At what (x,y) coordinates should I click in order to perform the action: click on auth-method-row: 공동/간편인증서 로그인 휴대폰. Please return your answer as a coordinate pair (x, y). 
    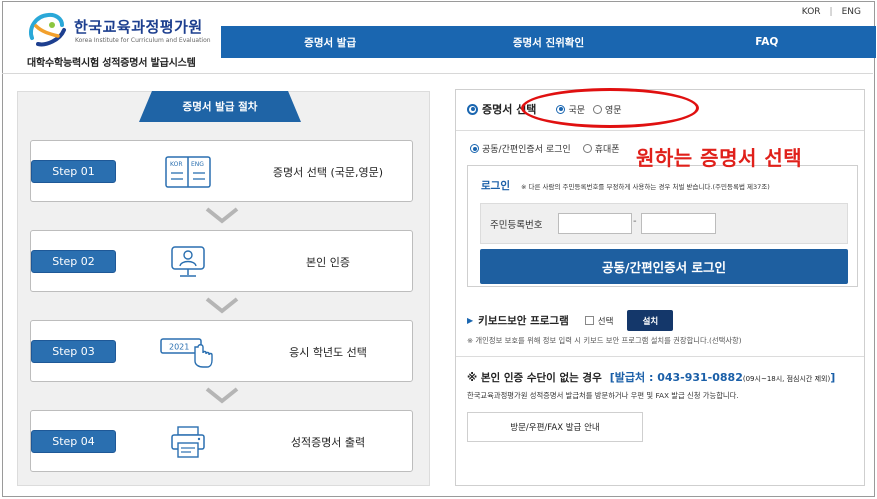
    Looking at the image, I should click on (551, 148).